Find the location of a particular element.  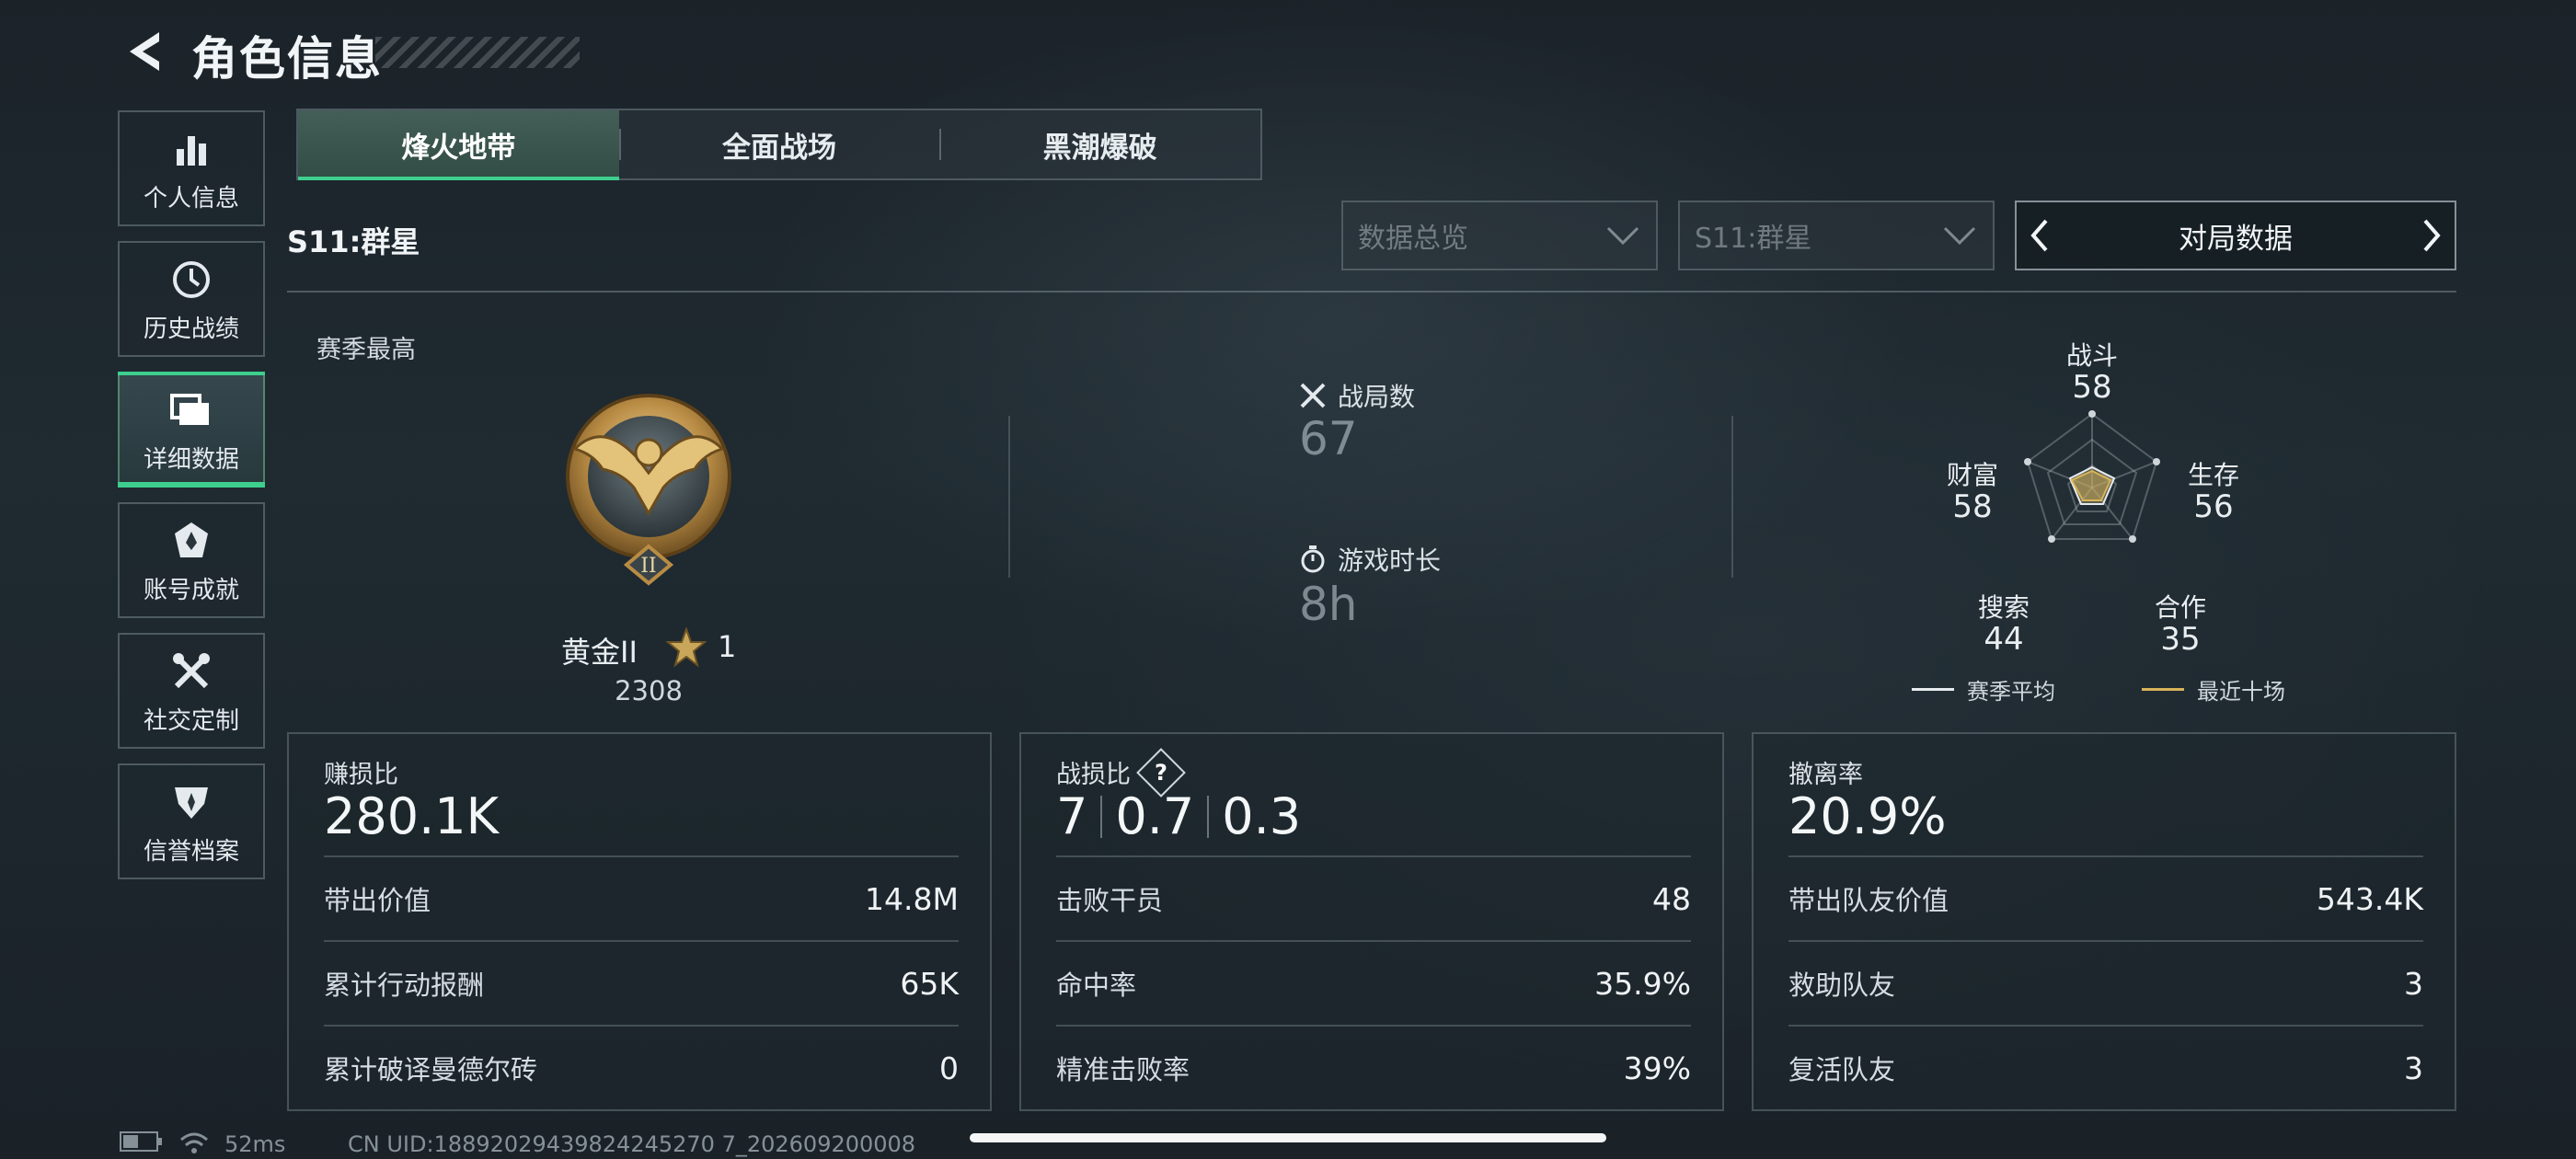

radar-axis-combat: 战斗 58 is located at coordinates (2091, 373).